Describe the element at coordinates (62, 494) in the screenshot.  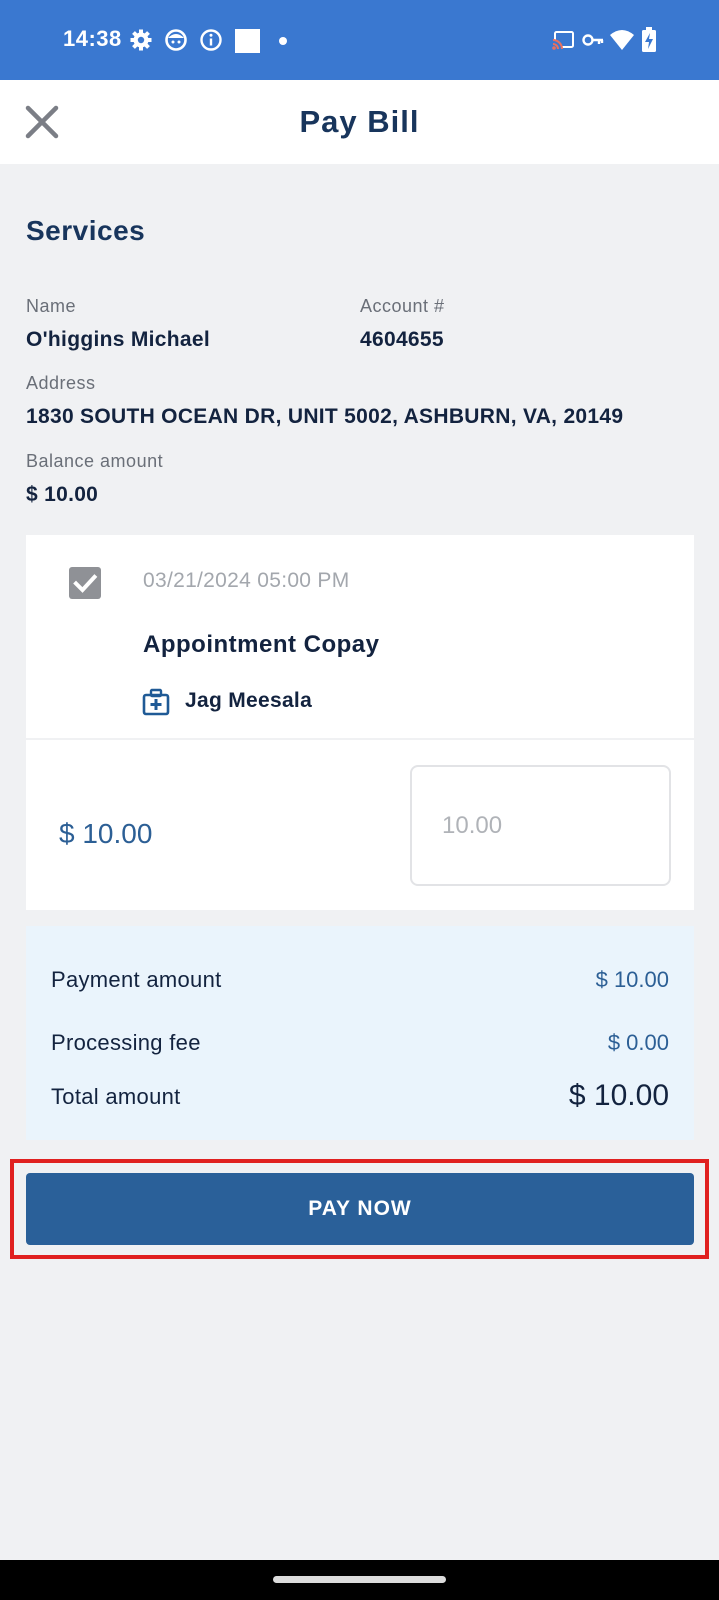
I see `balance-value: $ 10.00` at that location.